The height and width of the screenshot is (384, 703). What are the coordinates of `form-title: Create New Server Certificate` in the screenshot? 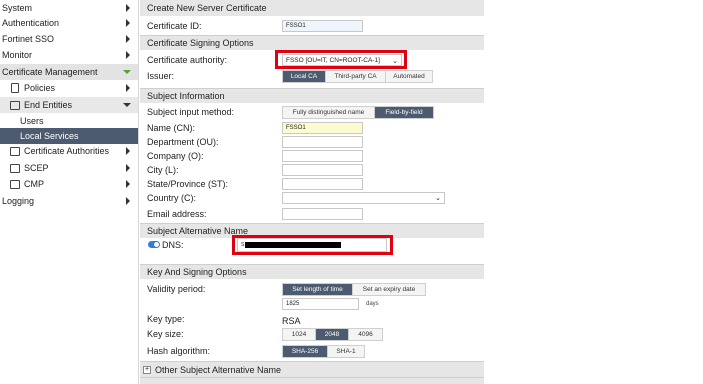 It's located at (312, 8).